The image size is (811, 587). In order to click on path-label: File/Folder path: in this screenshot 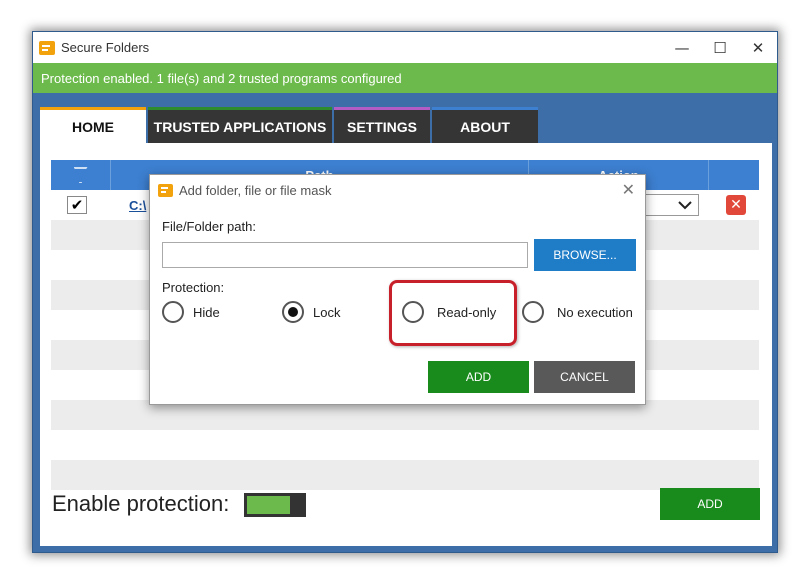, I will do `click(209, 226)`.